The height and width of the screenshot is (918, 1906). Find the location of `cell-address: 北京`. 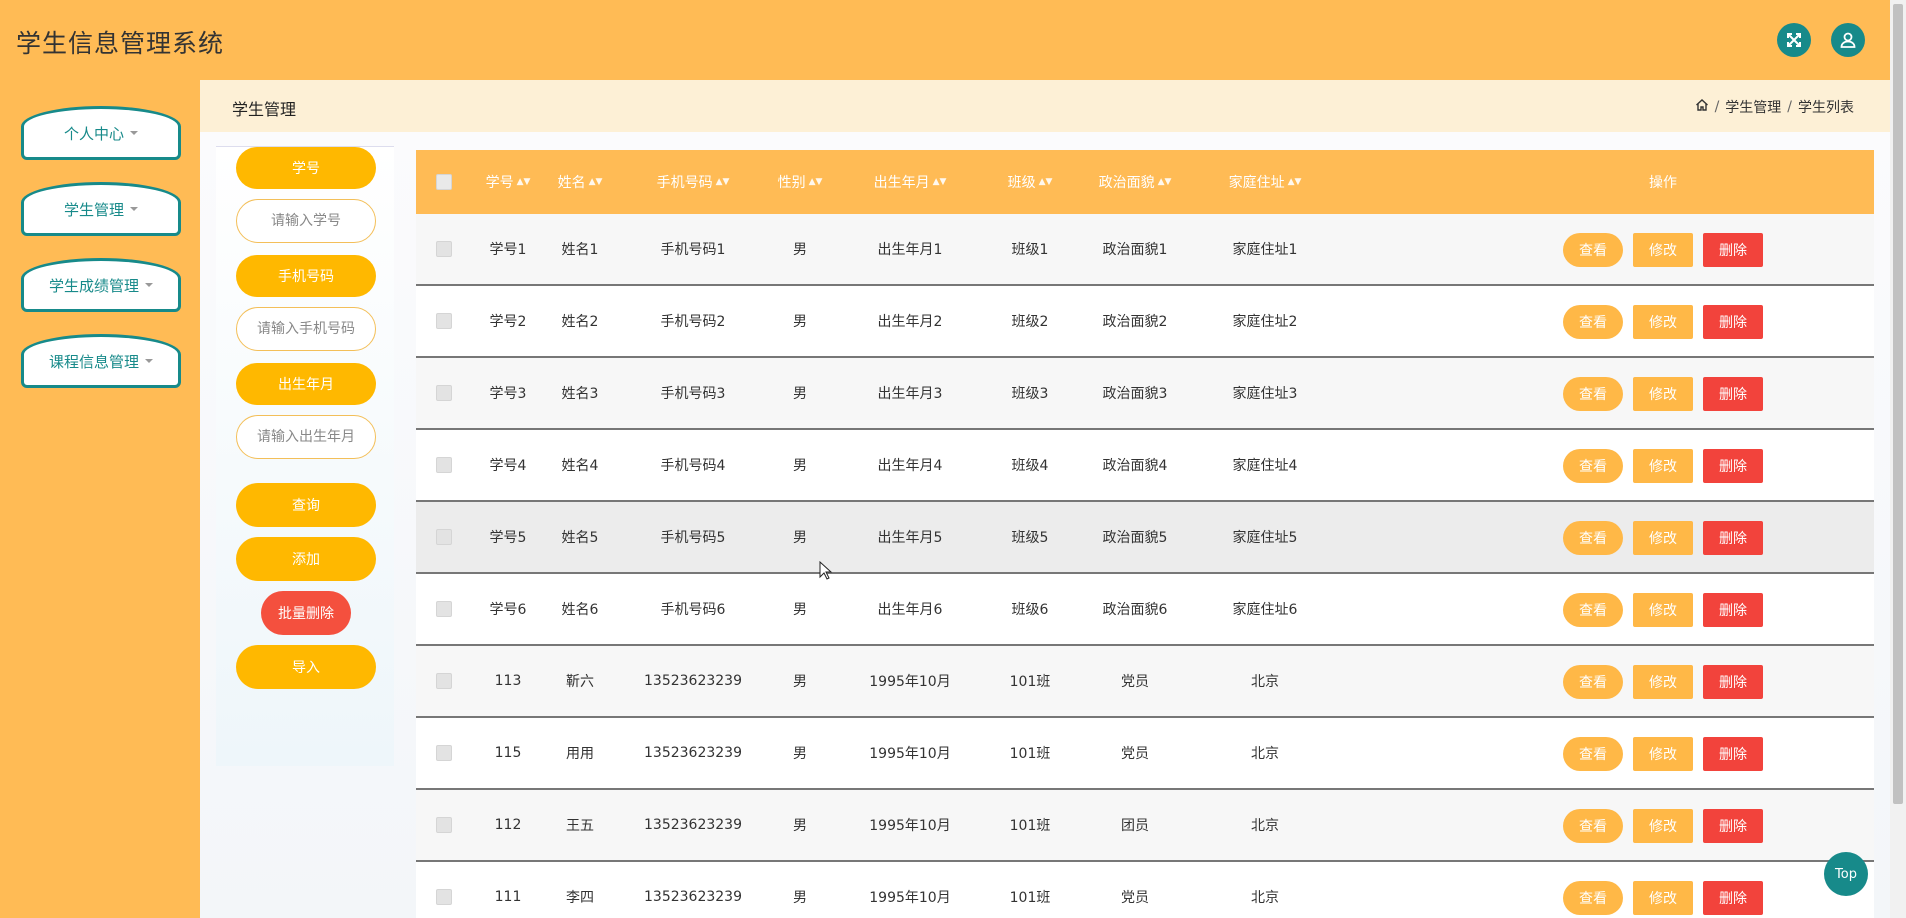

cell-address: 北京 is located at coordinates (1265, 754).